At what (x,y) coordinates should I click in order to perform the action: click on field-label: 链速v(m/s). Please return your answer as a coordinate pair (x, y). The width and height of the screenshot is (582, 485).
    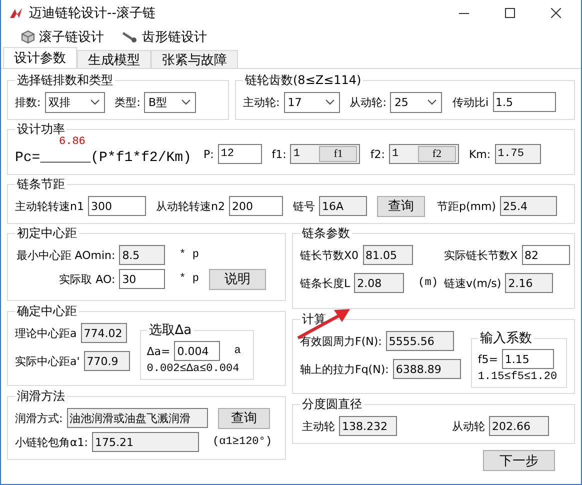
    Looking at the image, I should click on (473, 283).